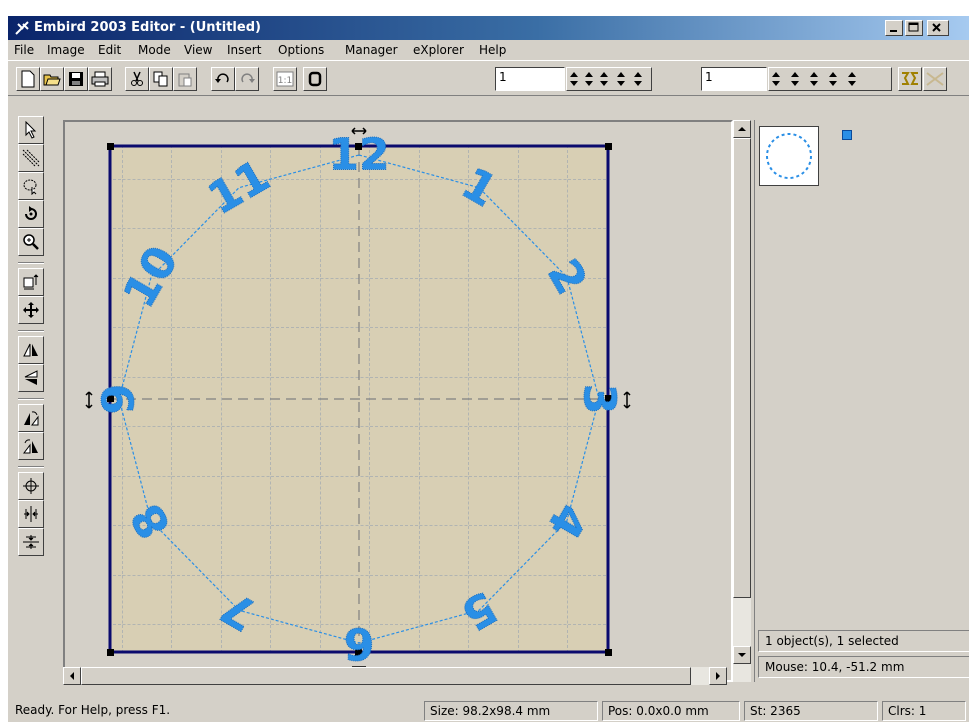 The width and height of the screenshot is (969, 722). I want to click on main-toolbar: 1:1 1 1, so click(488, 78).